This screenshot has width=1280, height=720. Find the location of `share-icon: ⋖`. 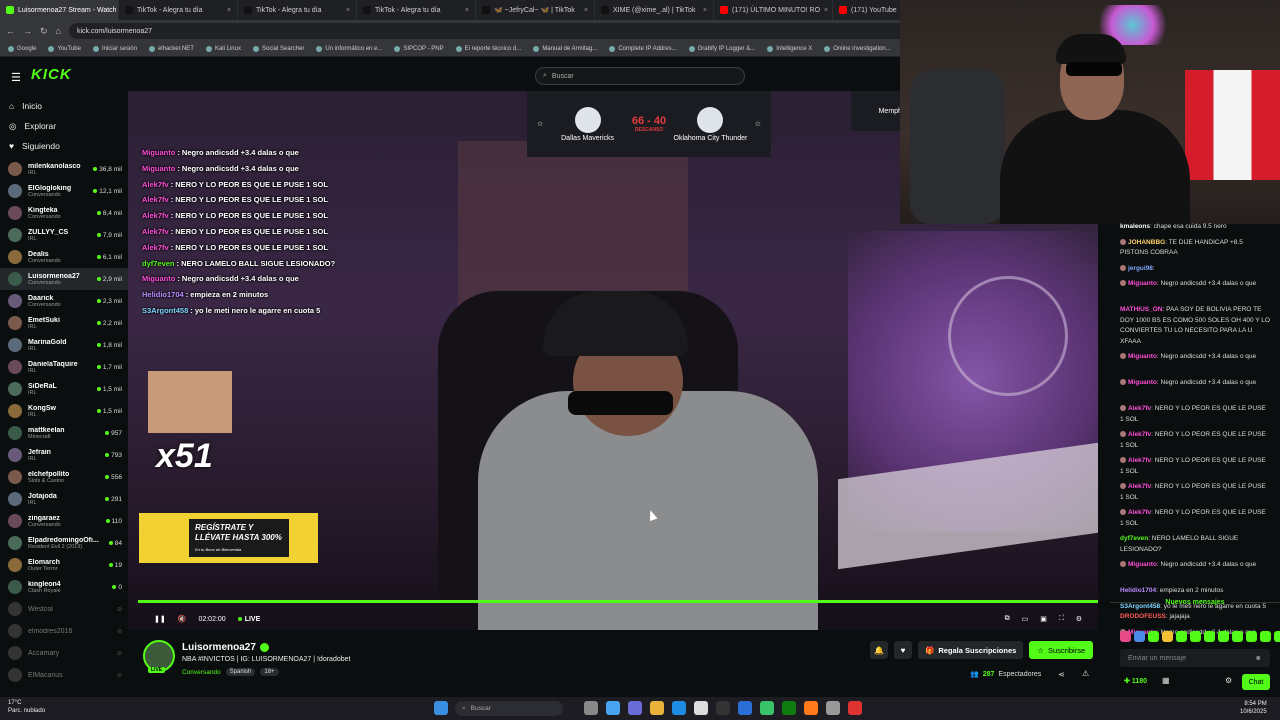

share-icon: ⋖ is located at coordinates (1061, 674).